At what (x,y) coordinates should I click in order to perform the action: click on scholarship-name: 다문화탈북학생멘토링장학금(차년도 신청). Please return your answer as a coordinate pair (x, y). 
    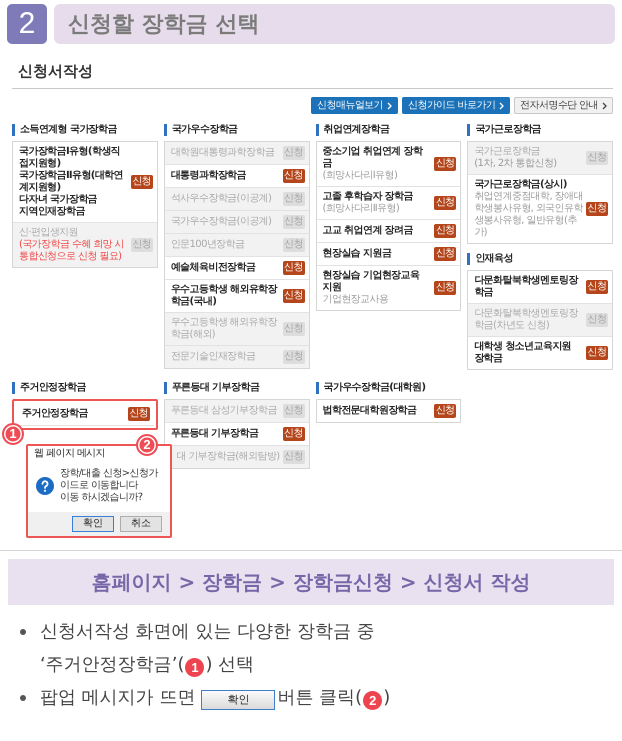
    Looking at the image, I should click on (527, 320).